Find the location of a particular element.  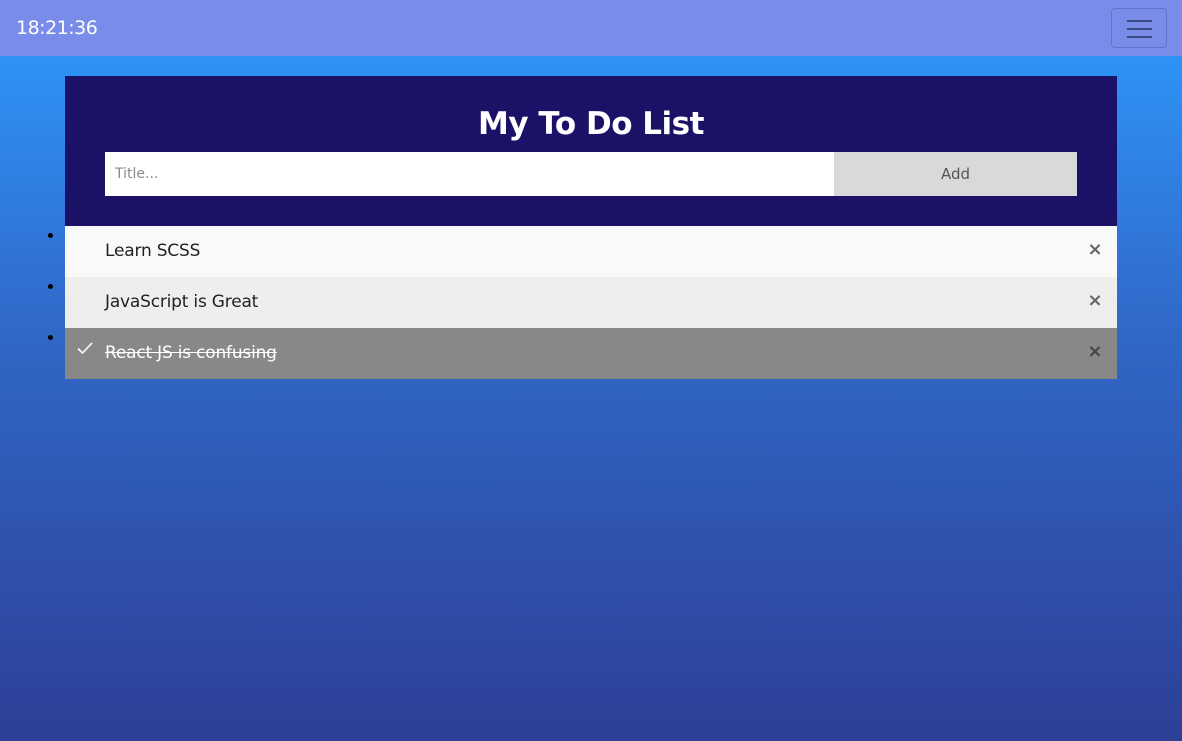

todo-item-label: JavaScript is Great is located at coordinates (182, 302).